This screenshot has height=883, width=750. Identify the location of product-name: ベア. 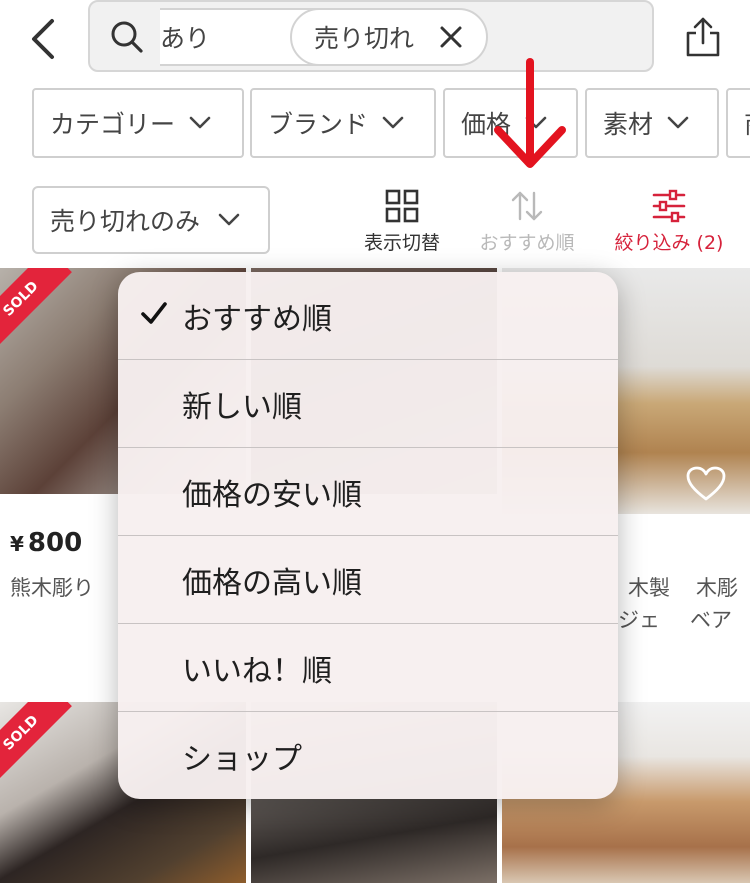
(711, 619).